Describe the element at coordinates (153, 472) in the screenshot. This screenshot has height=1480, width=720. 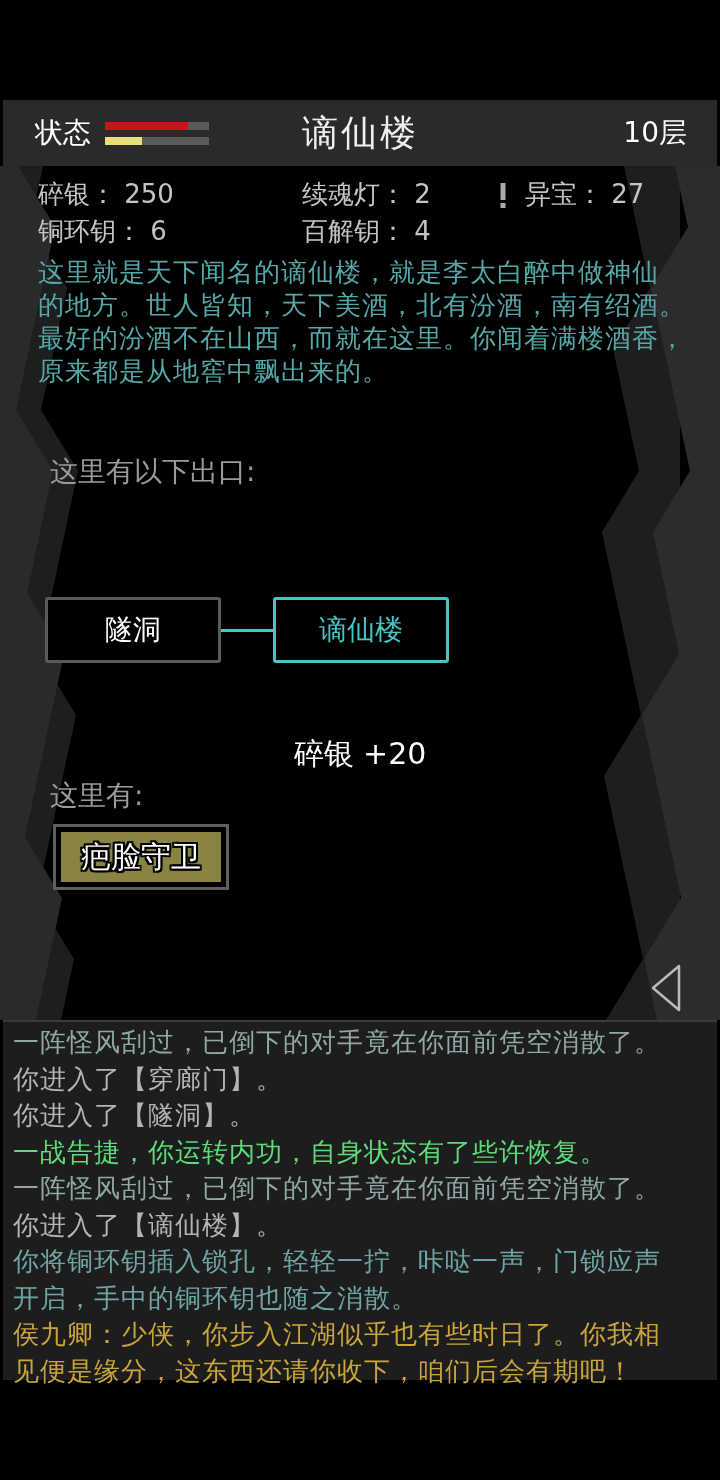
I see `exits-label: 这里有以下出口:` at that location.